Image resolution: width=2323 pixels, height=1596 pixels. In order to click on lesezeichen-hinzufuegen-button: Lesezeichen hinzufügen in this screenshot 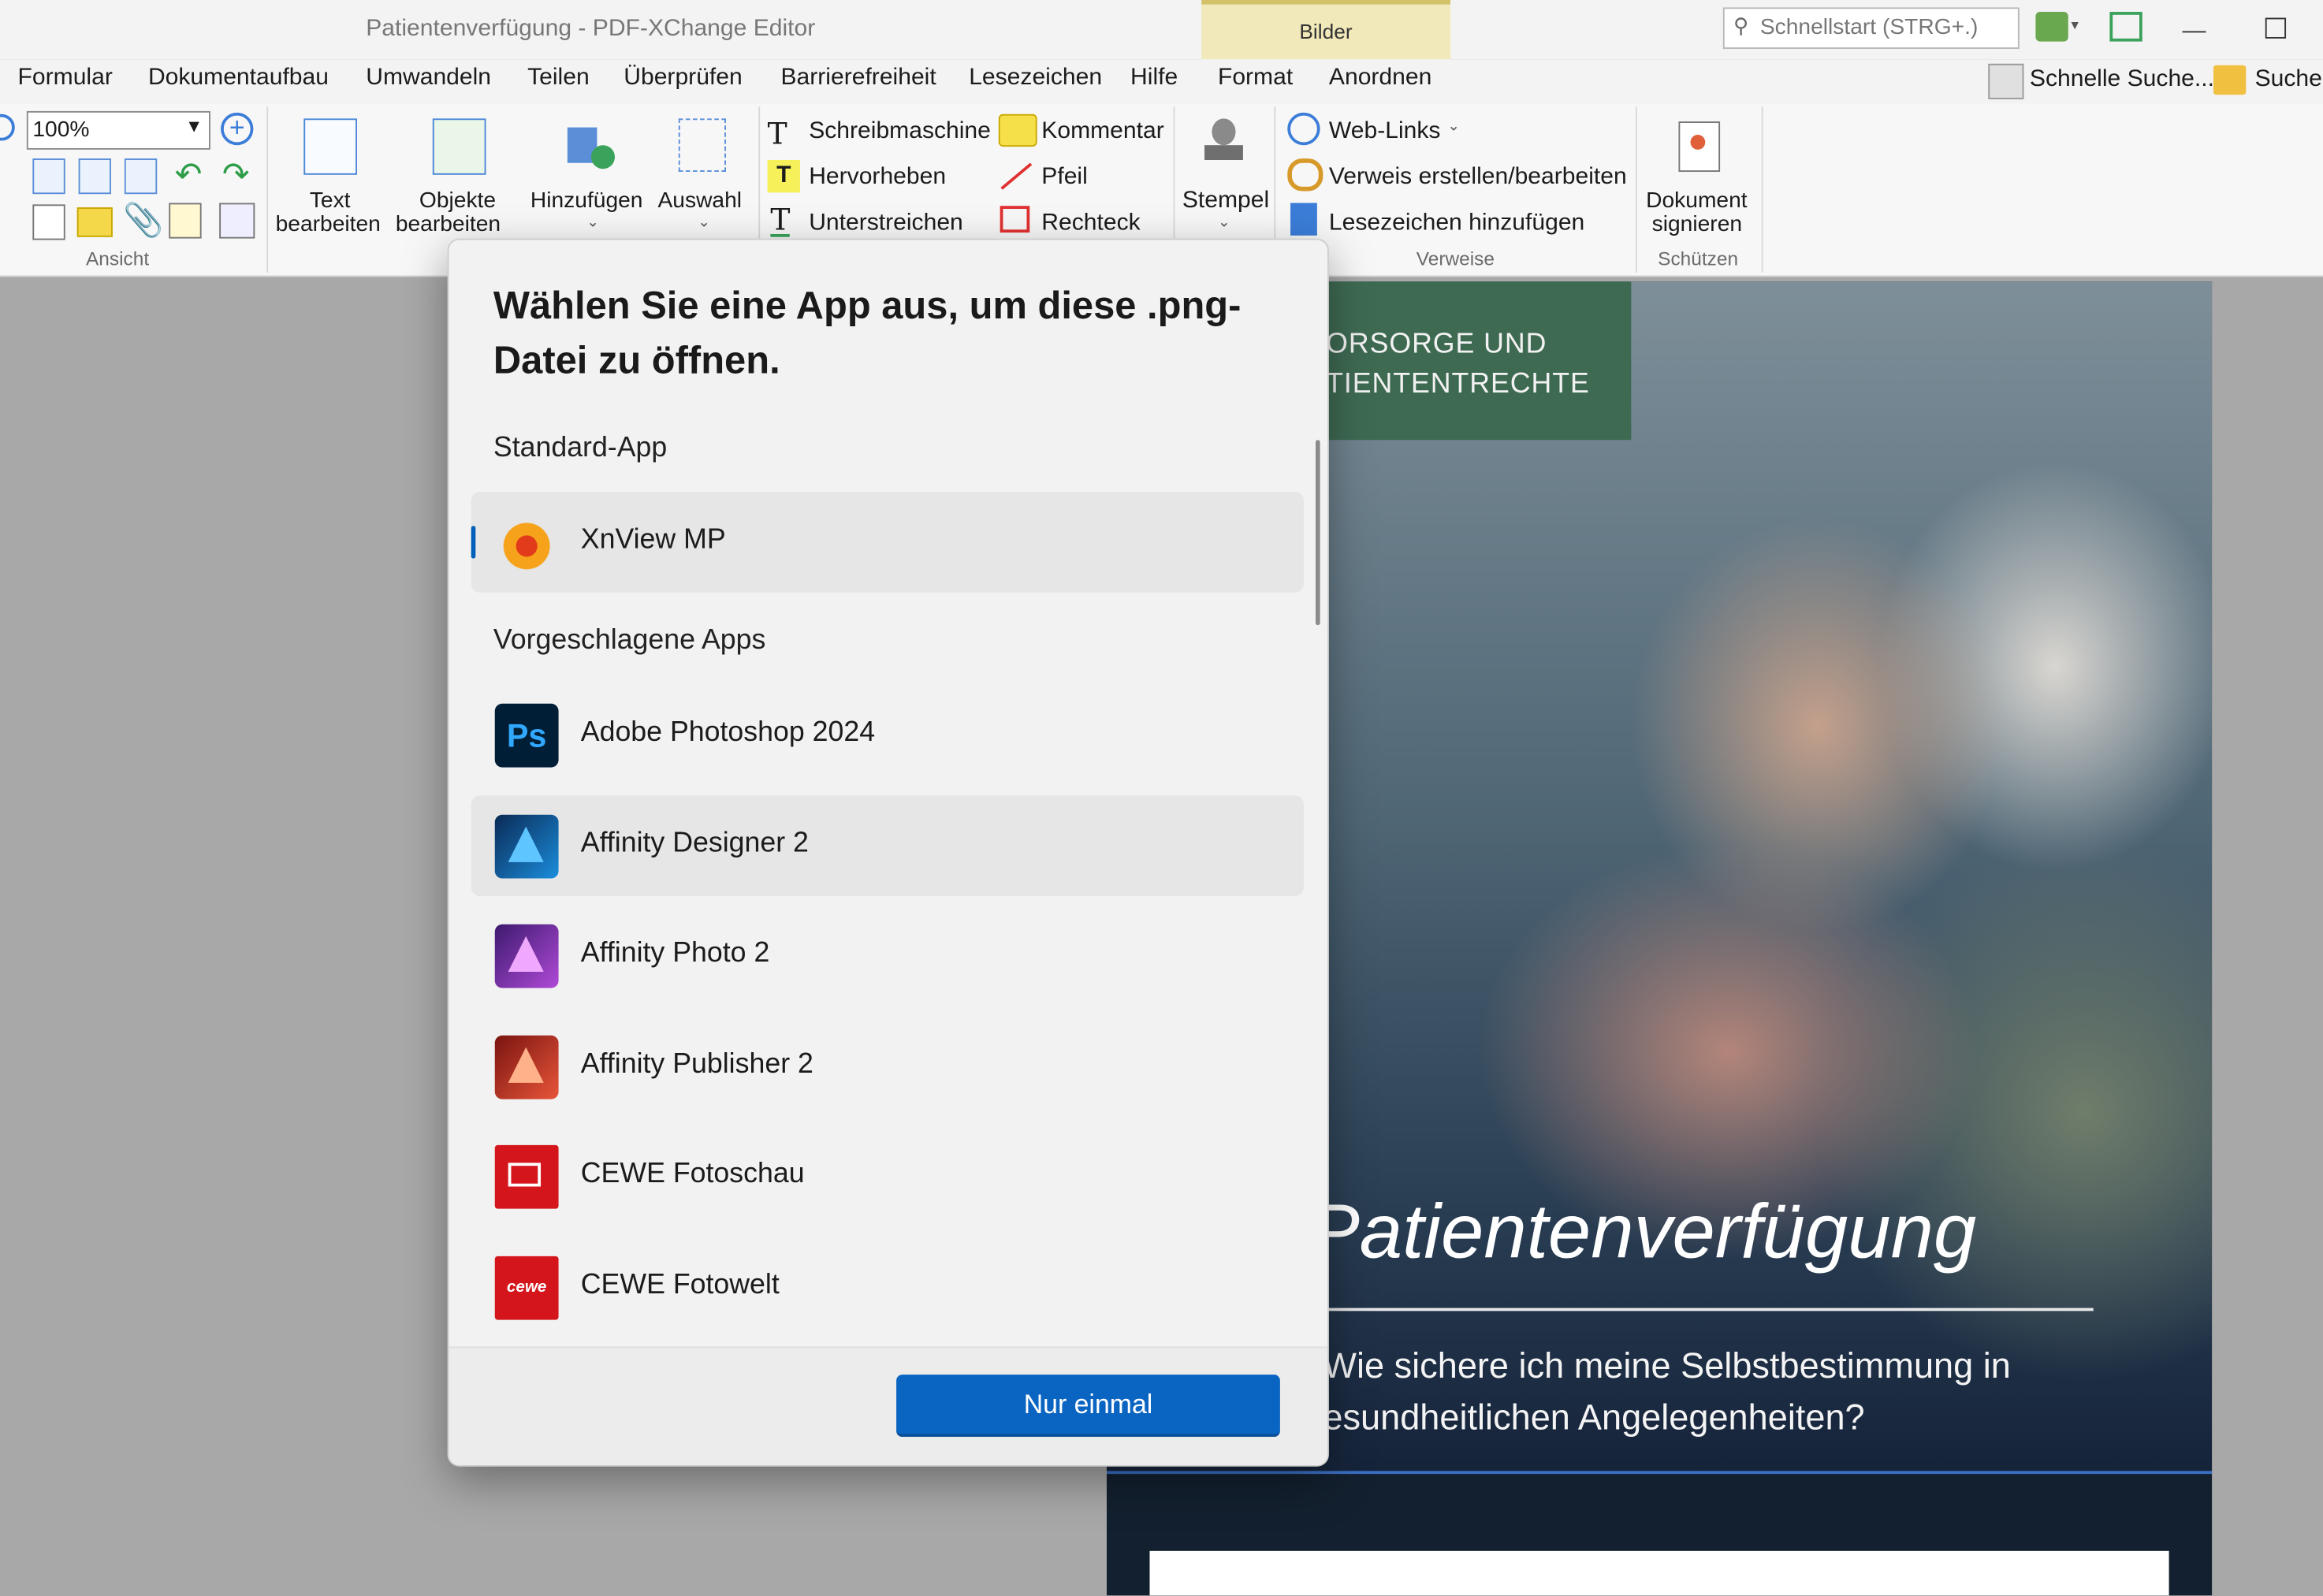, I will do `click(1456, 224)`.